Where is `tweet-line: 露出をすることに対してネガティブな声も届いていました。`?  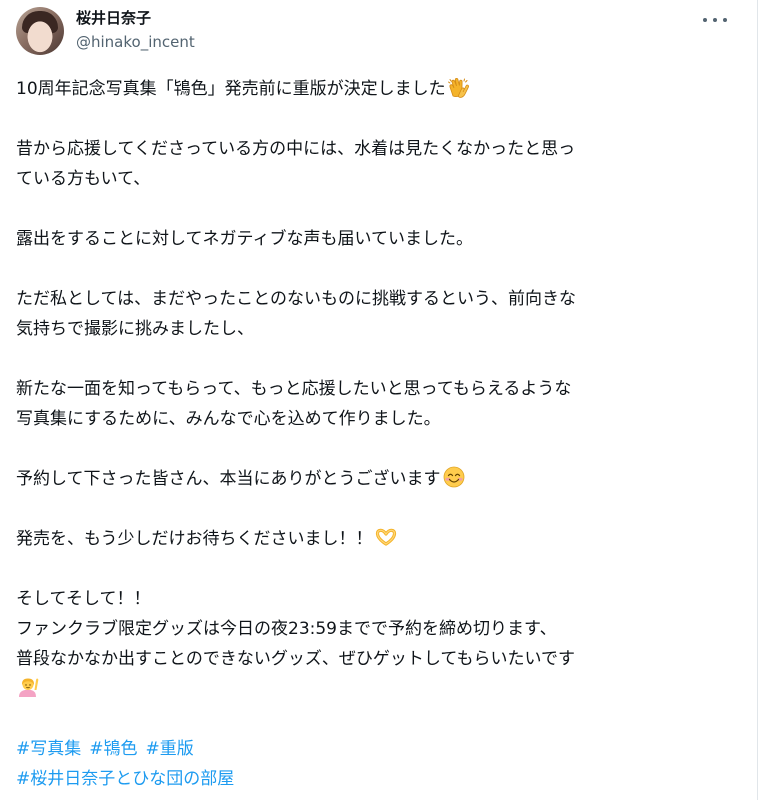 tweet-line: 露出をすることに対してネガティブな声も届いていました。 is located at coordinates (244, 239).